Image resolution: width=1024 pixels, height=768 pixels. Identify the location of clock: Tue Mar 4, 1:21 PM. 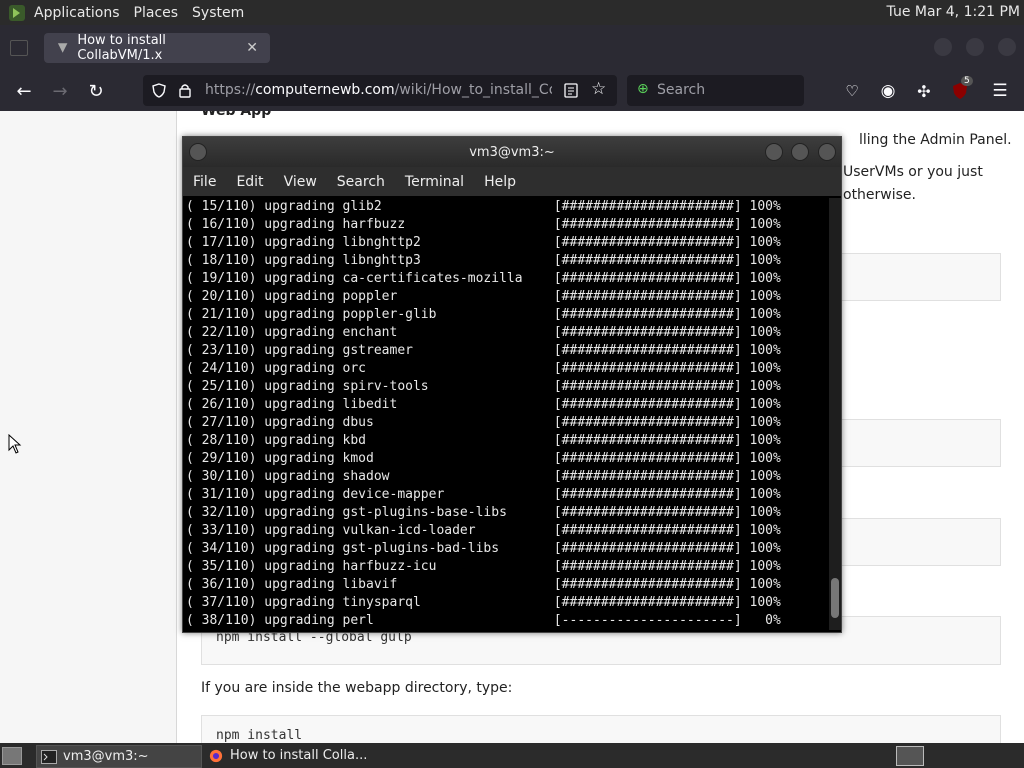
(953, 12).